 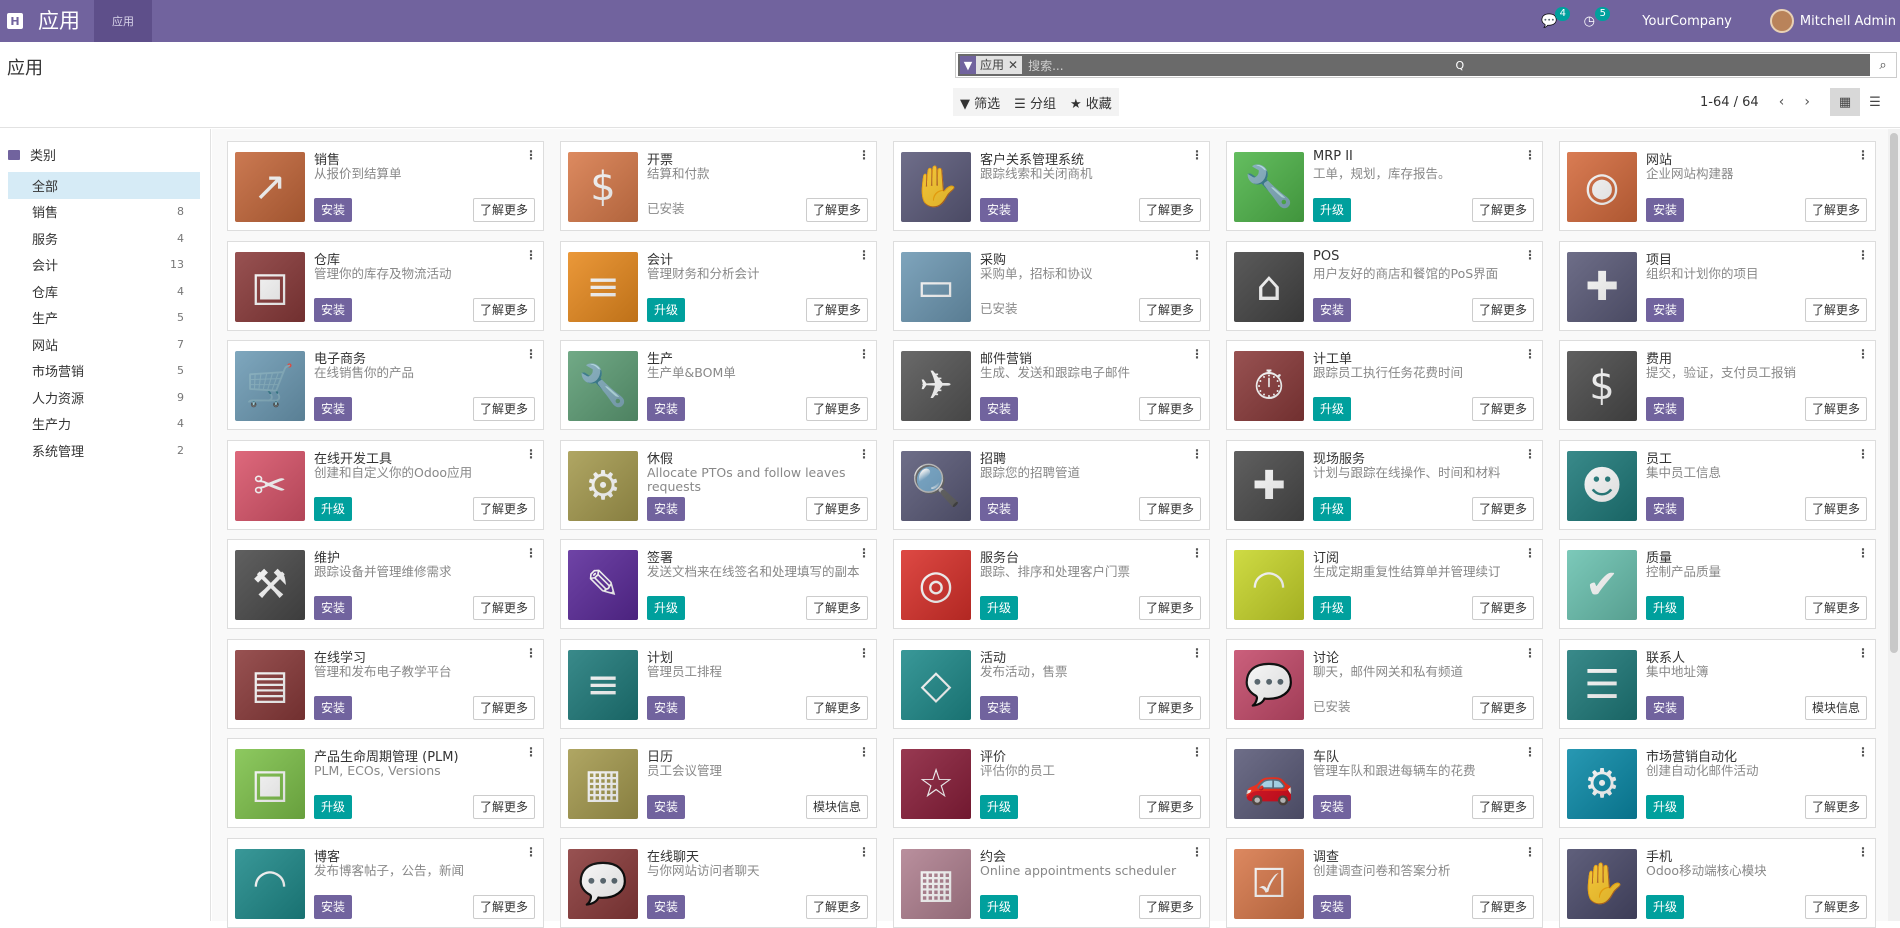 What do you see at coordinates (718, 882) in the screenshot?
I see `app-card: 💬 在线聊天 与你网站访问者聊天 ⋮ 安装 了解更多` at bounding box center [718, 882].